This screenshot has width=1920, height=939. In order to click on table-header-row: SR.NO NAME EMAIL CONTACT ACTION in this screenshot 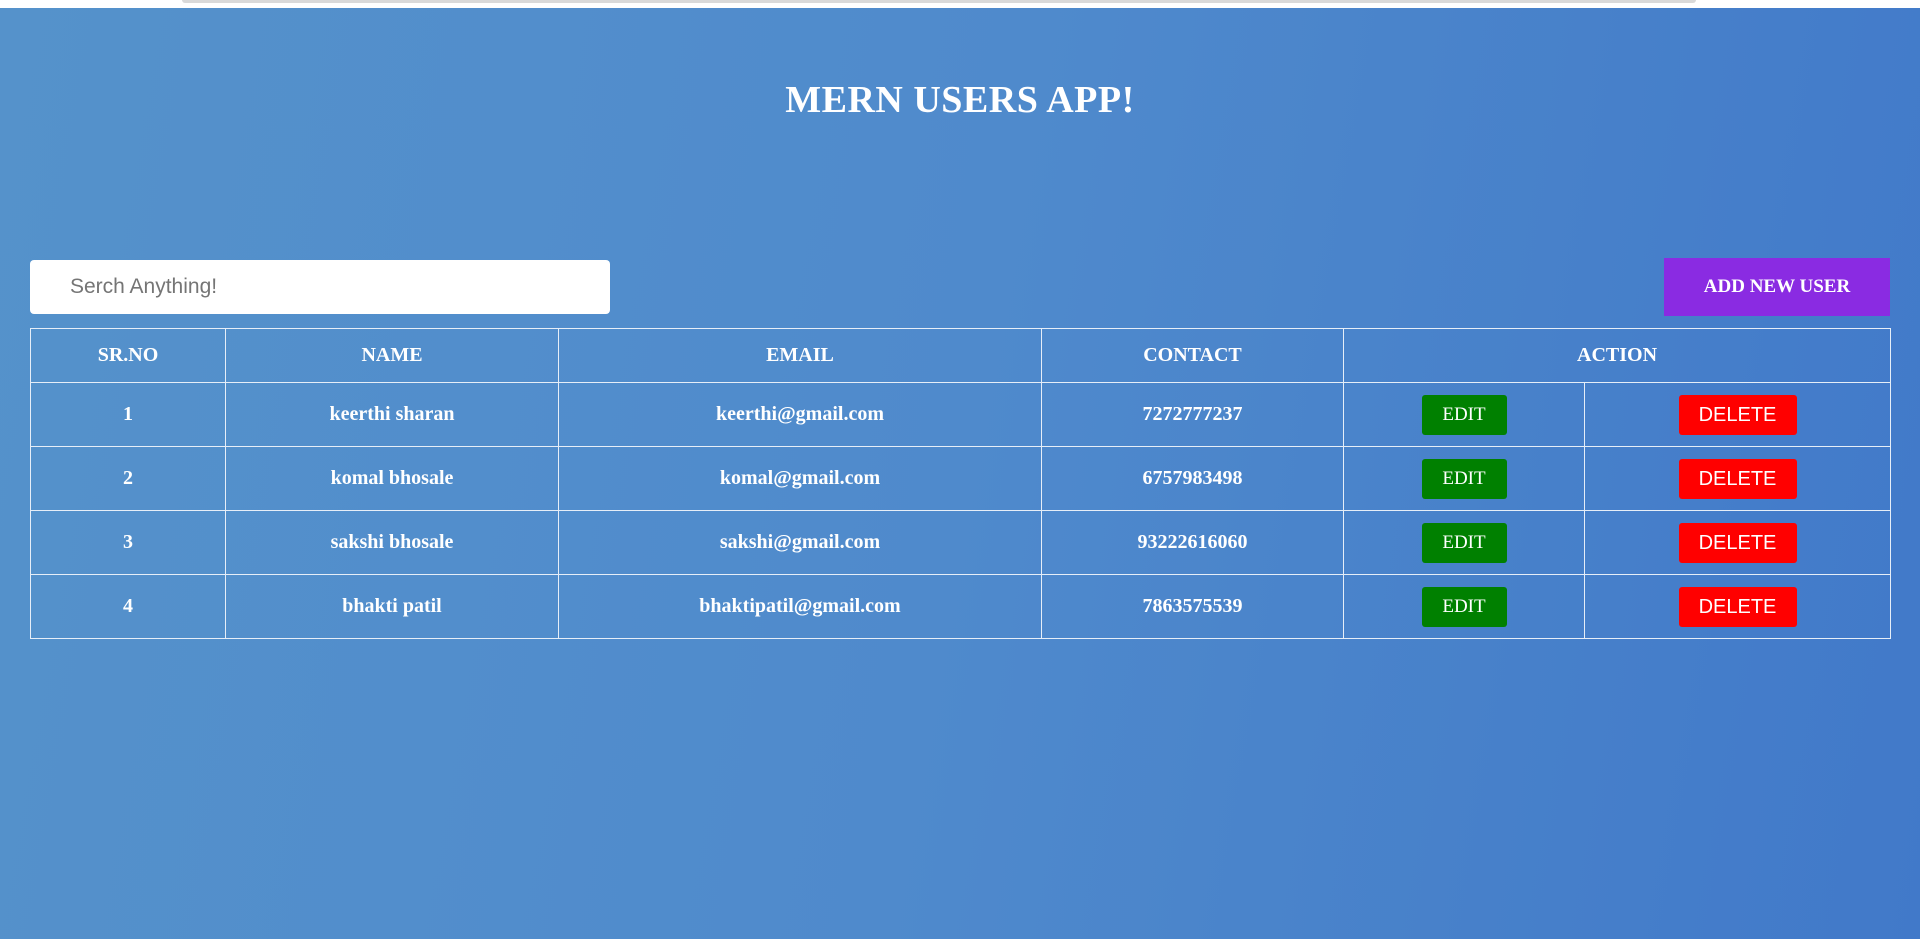, I will do `click(961, 355)`.